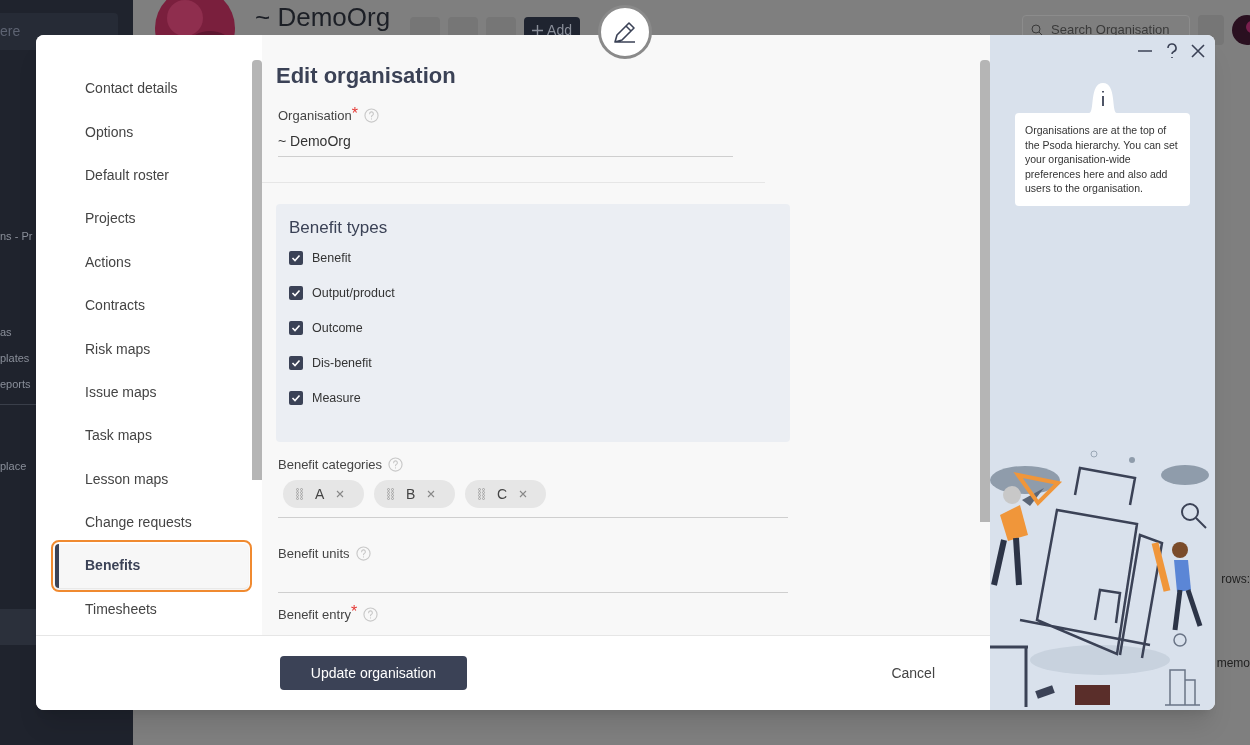 The image size is (1250, 745). Describe the element at coordinates (15, 358) in the screenshot. I see `sidebar-item: plates` at that location.